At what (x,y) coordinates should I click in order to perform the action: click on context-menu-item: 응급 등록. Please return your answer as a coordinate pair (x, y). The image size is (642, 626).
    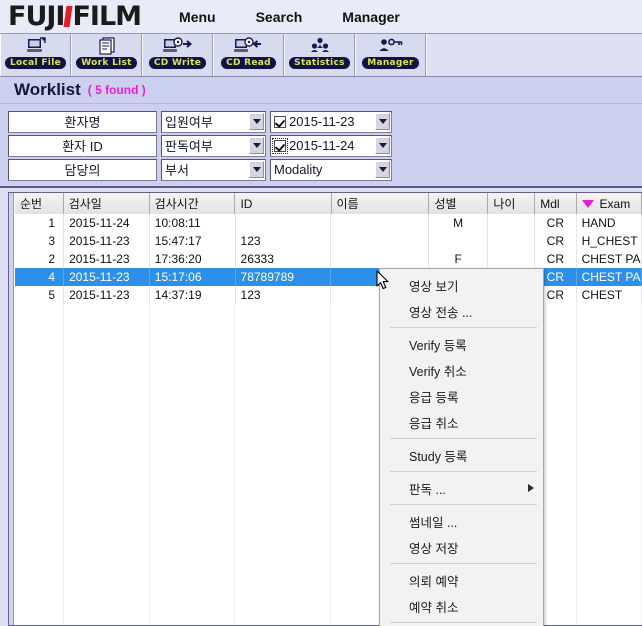
    Looking at the image, I should click on (461, 396).